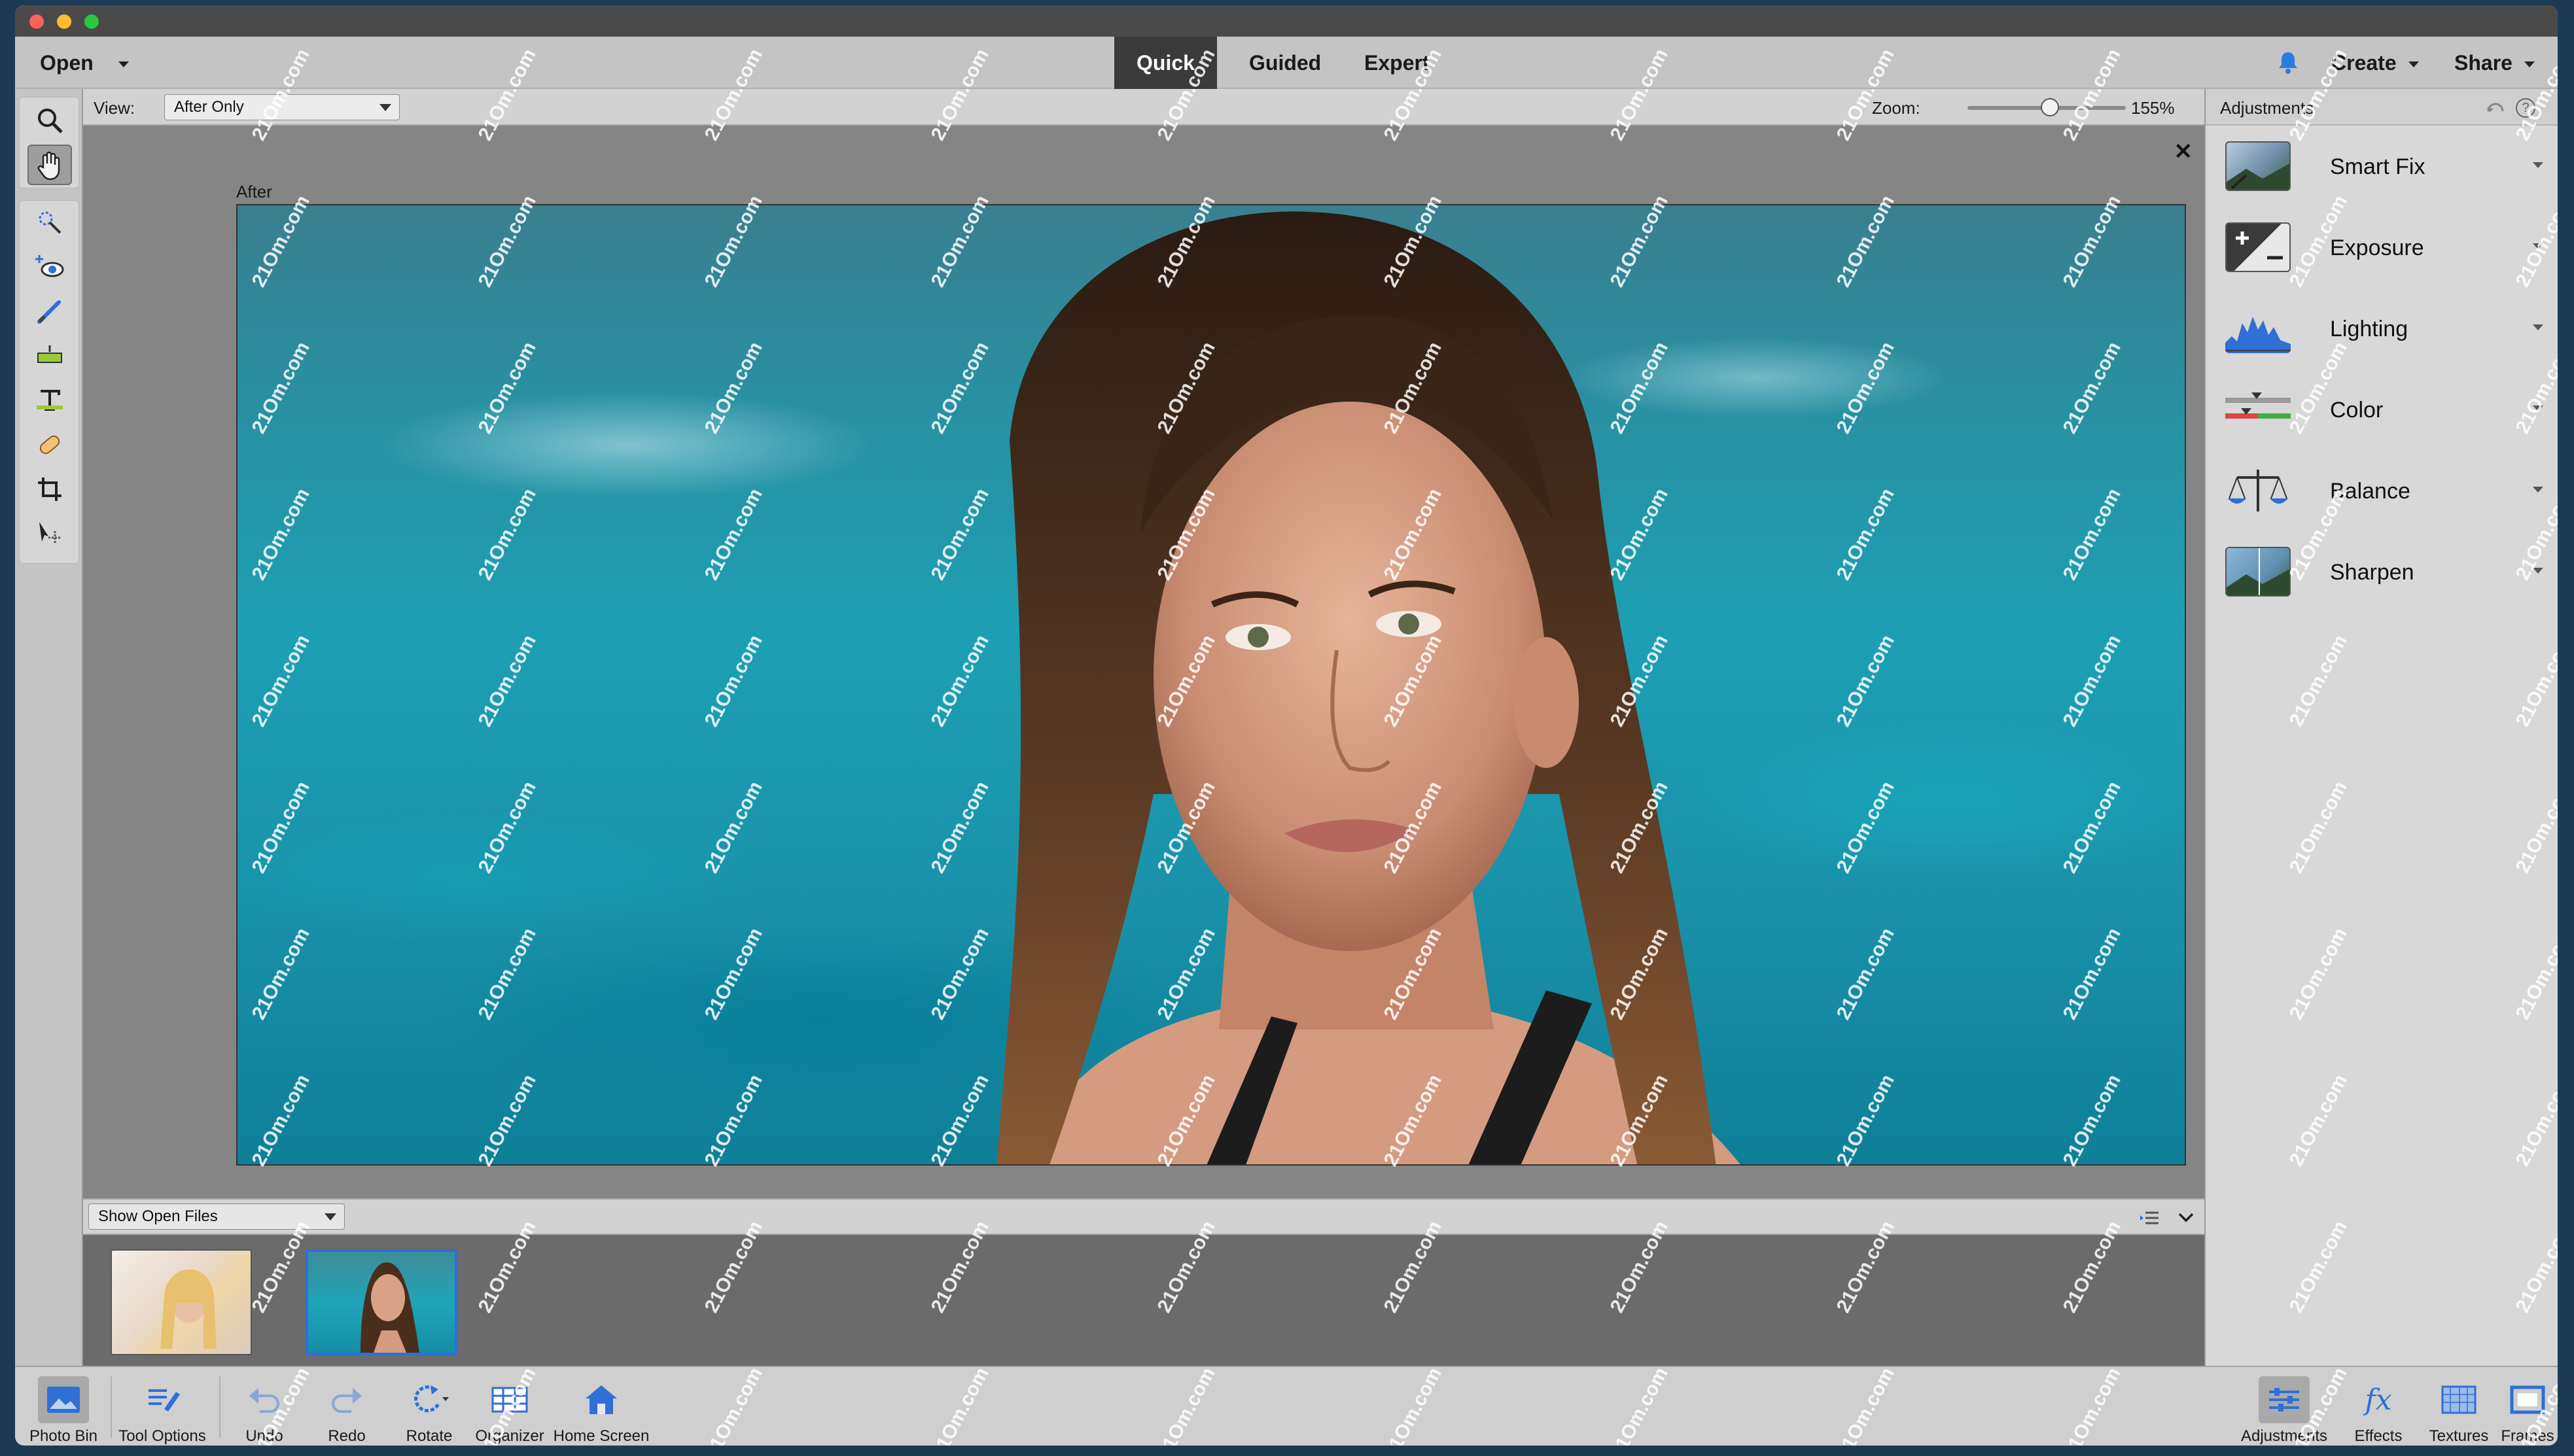  Describe the element at coordinates (254, 191) in the screenshot. I see `after-caption: After` at that location.